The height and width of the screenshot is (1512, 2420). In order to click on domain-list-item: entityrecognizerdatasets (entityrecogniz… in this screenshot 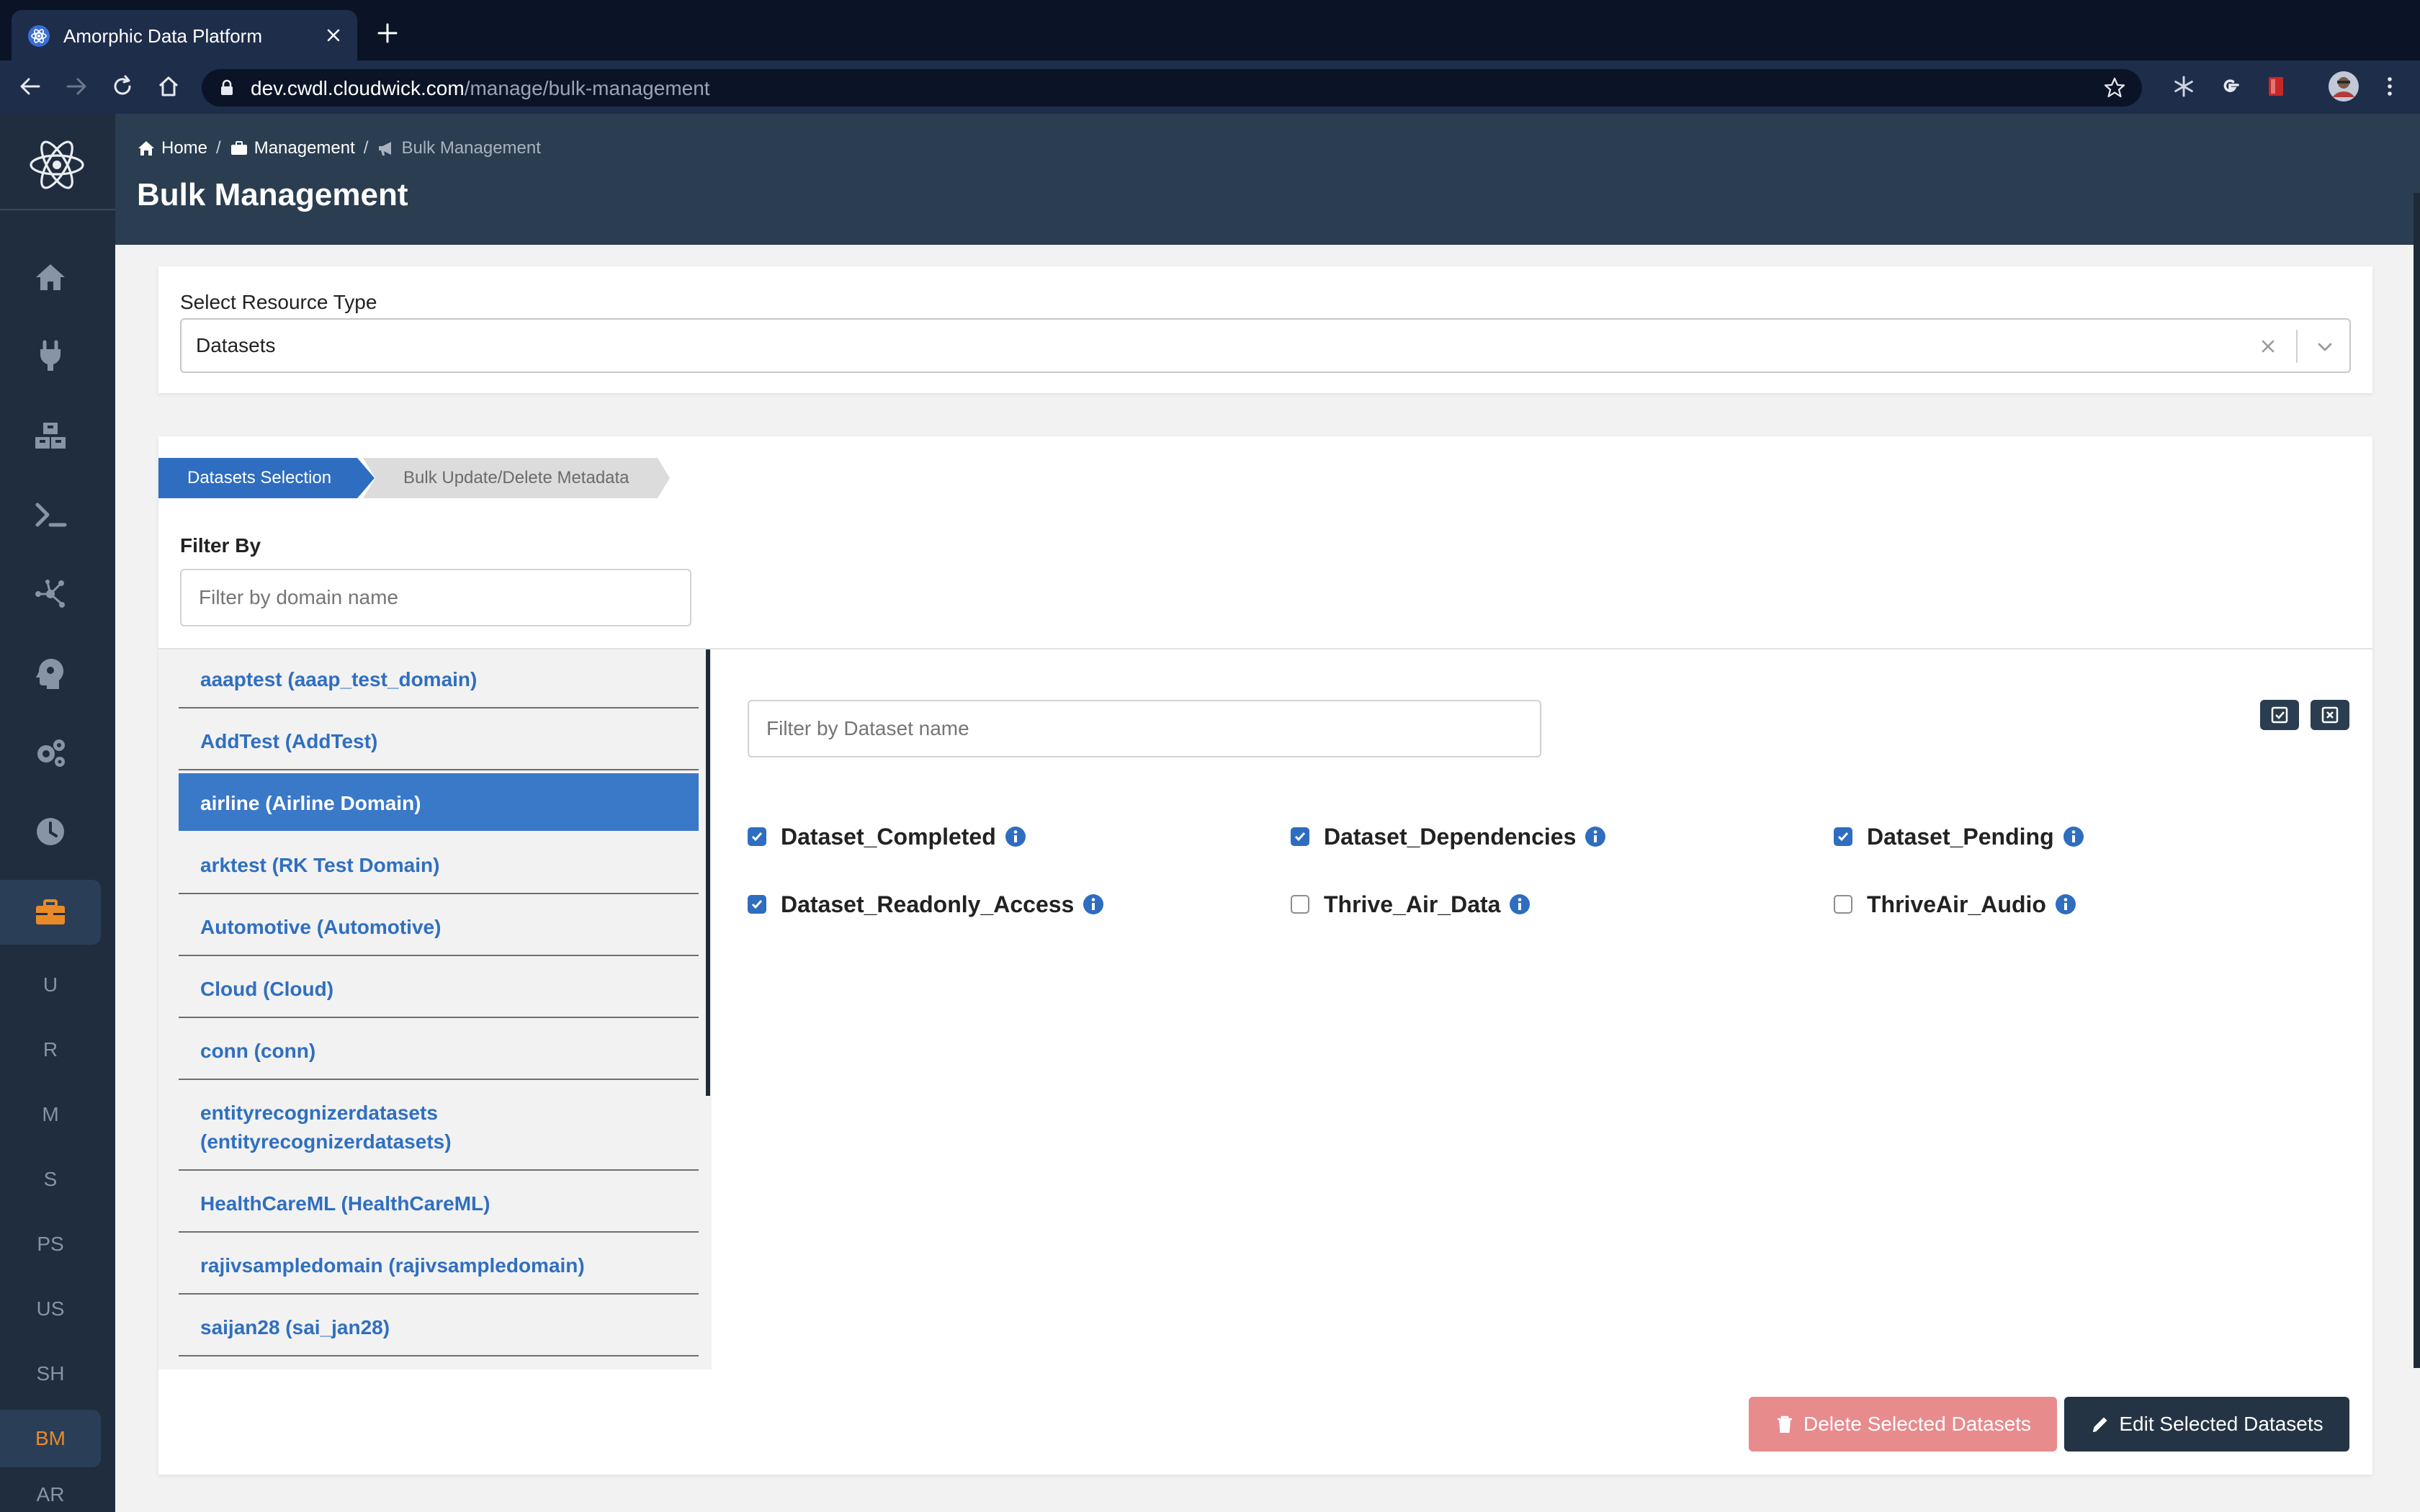, I will do `click(439, 1127)`.